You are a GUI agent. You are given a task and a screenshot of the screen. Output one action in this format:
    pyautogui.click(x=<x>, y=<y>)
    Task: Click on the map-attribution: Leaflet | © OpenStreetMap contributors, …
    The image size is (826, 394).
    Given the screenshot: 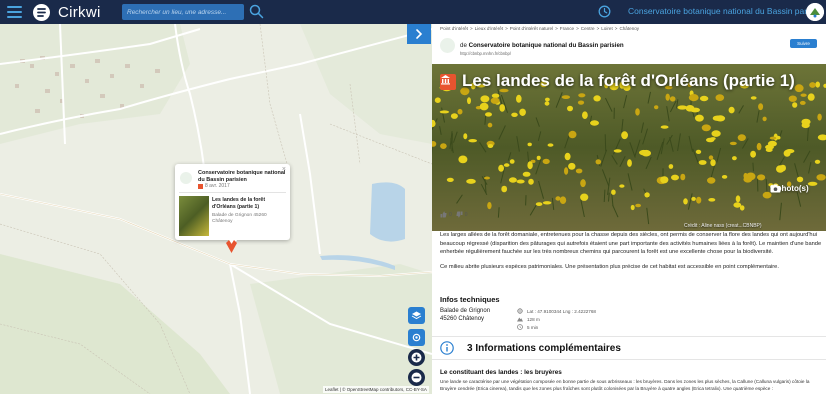 What is the action you would take?
    pyautogui.click(x=376, y=389)
    